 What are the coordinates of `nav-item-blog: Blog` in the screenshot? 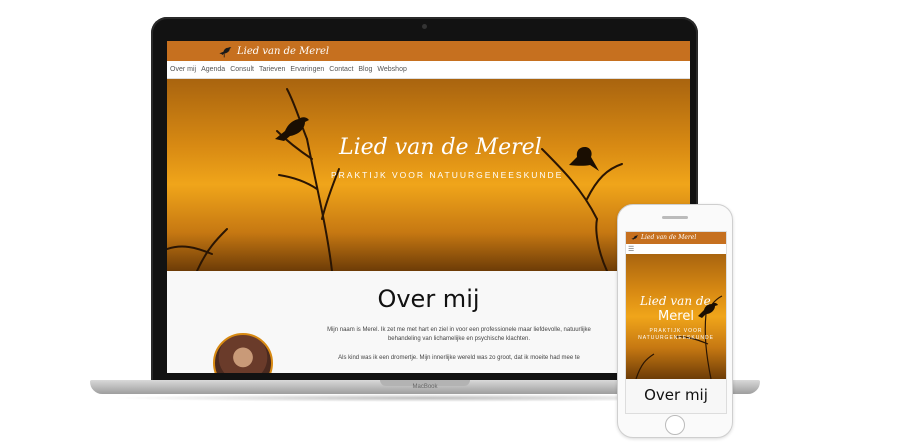 It's located at (365, 69).